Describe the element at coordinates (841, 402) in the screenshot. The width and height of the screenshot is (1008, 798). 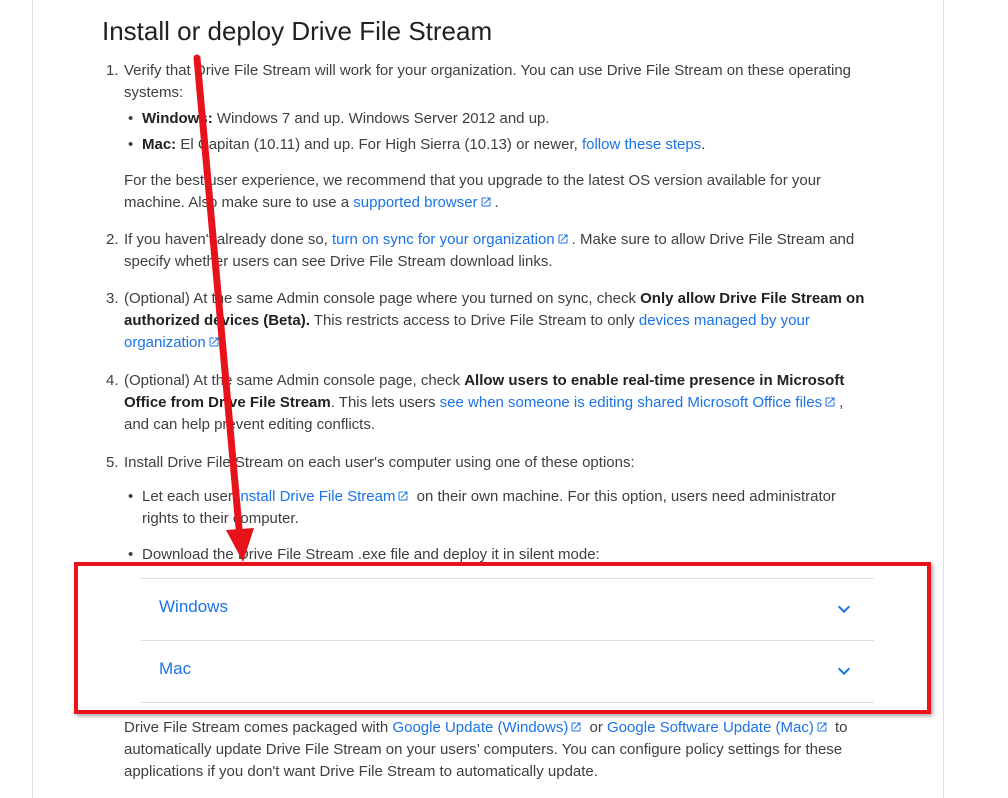
I see `punct: ,` at that location.